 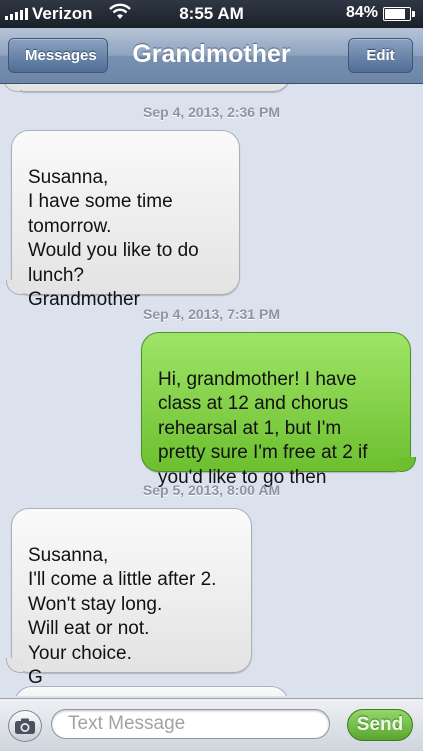 I want to click on message-bubble-partial-bottom, so click(x=151, y=691).